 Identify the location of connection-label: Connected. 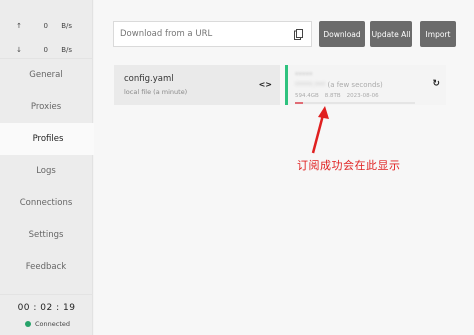
(53, 324).